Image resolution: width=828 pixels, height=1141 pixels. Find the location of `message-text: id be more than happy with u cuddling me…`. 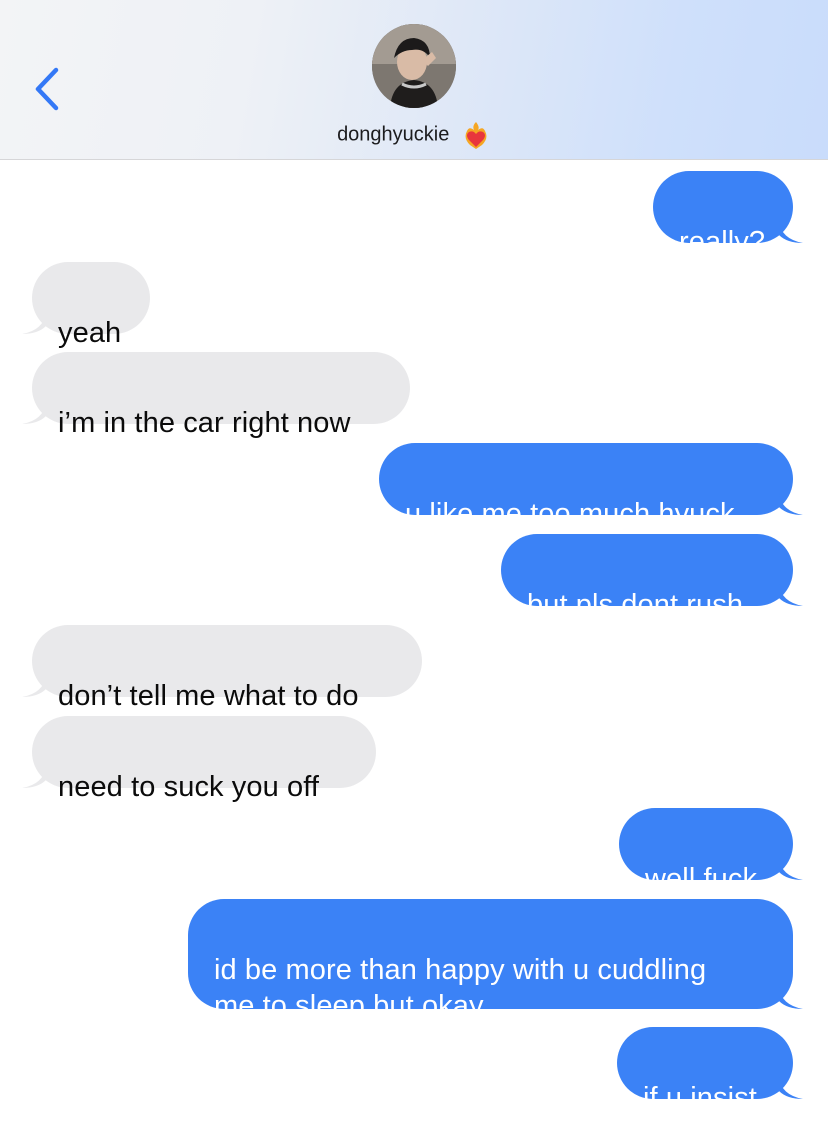

message-text: id be more than happy with u cuddling me… is located at coordinates (460, 988).